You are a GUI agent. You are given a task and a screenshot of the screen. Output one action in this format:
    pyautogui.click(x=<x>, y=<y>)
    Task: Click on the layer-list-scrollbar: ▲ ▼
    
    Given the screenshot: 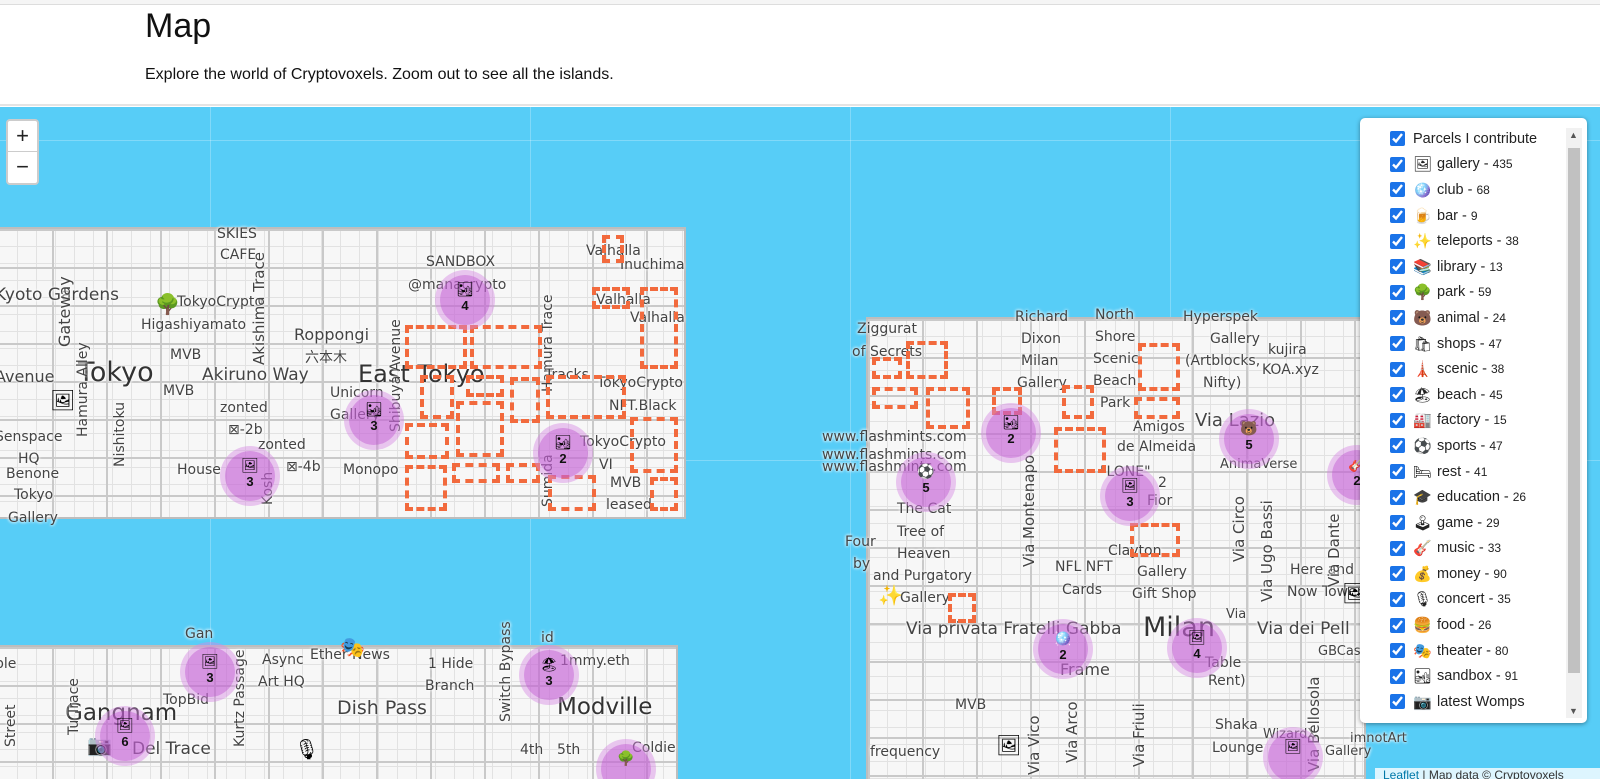 What is the action you would take?
    pyautogui.click(x=1574, y=423)
    